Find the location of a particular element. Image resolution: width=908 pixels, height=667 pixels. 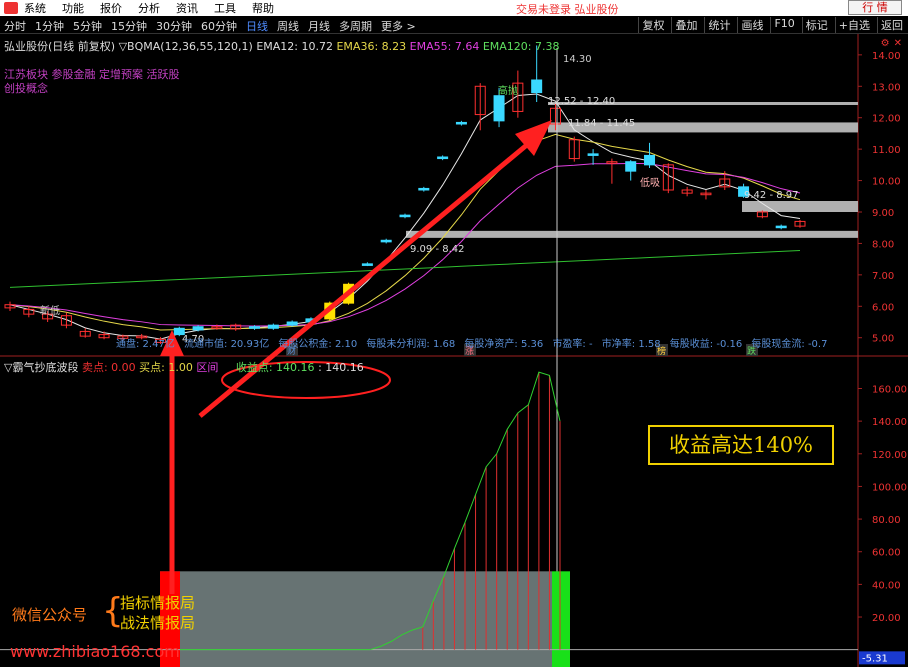

price-tick-label: 5.00 is located at coordinates (883, 339).